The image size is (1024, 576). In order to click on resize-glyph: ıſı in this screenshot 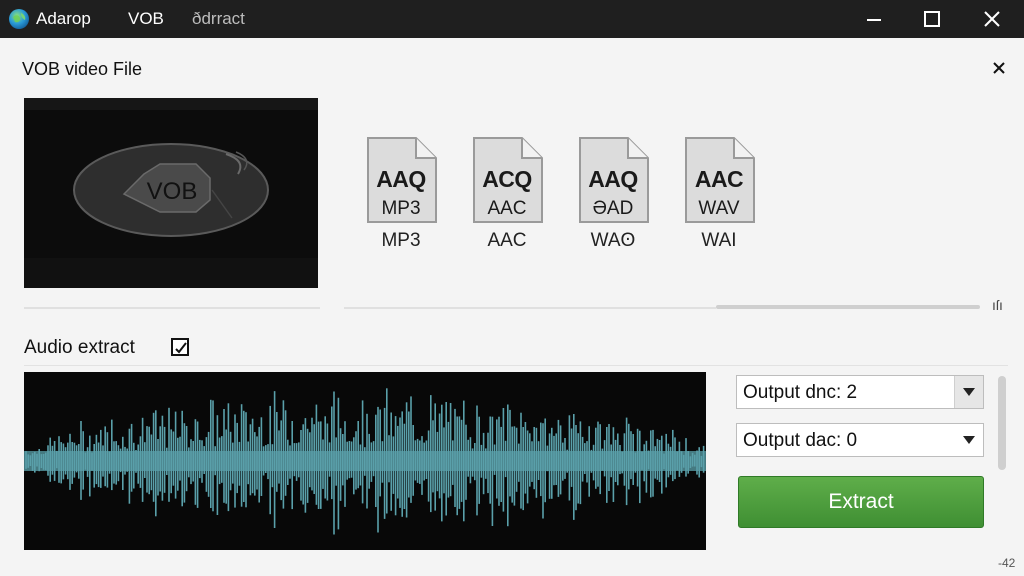, I will do `click(997, 305)`.